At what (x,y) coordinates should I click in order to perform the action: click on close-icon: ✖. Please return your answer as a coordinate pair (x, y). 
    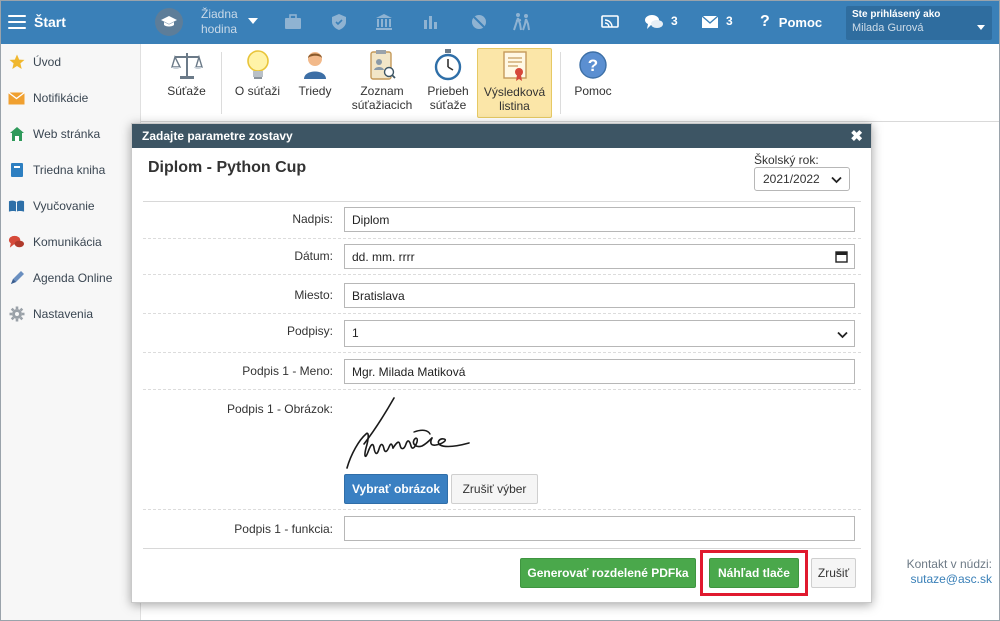
    Looking at the image, I should click on (856, 136).